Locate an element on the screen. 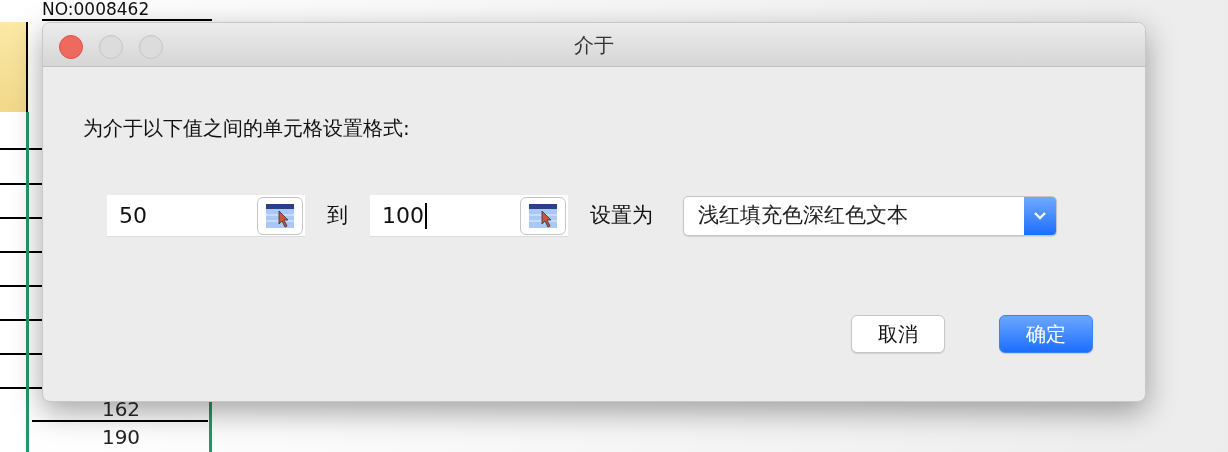  table-cell-text: 190 is located at coordinates (121, 437).